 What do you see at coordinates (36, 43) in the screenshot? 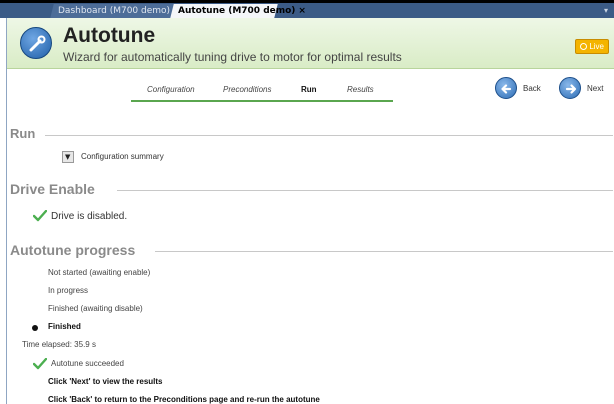
I see `wrench-icon` at bounding box center [36, 43].